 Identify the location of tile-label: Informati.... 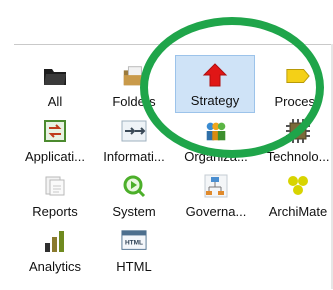
(134, 156).